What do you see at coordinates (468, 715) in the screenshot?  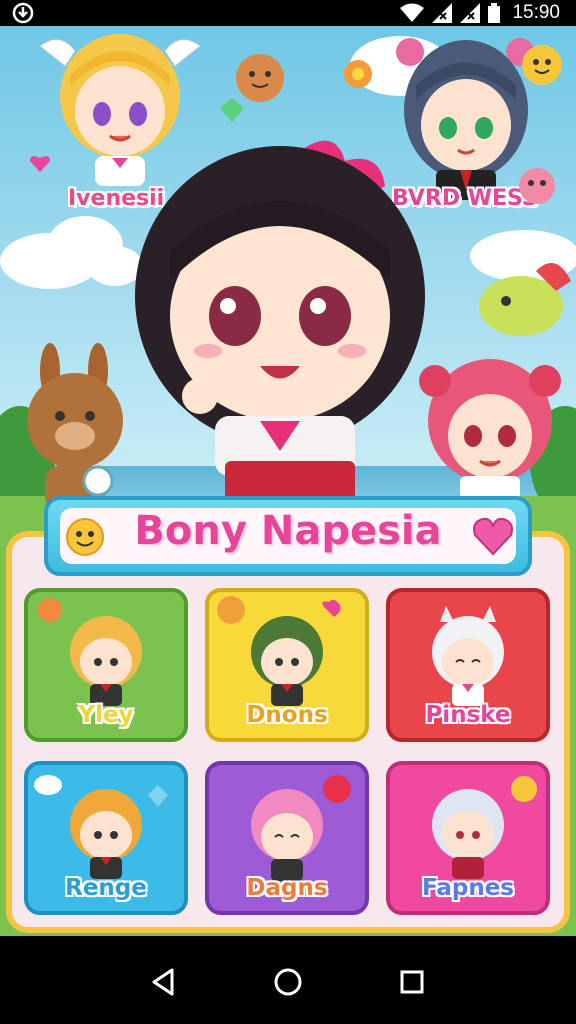 I see `tile-character-3-label: Pinske` at bounding box center [468, 715].